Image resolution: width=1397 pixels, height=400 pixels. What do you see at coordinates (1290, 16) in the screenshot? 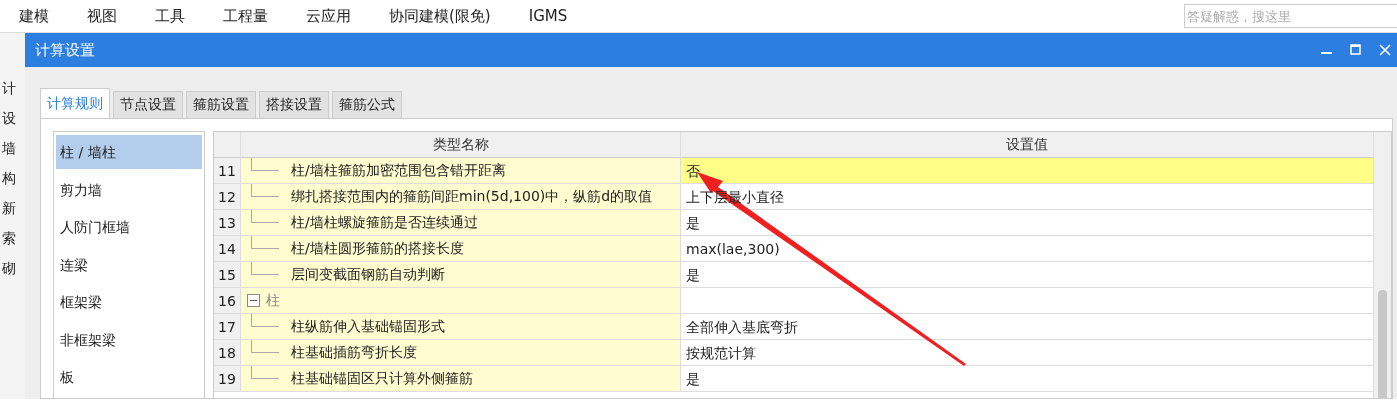
I see `search-field: 答疑解惑，搜这里` at bounding box center [1290, 16].